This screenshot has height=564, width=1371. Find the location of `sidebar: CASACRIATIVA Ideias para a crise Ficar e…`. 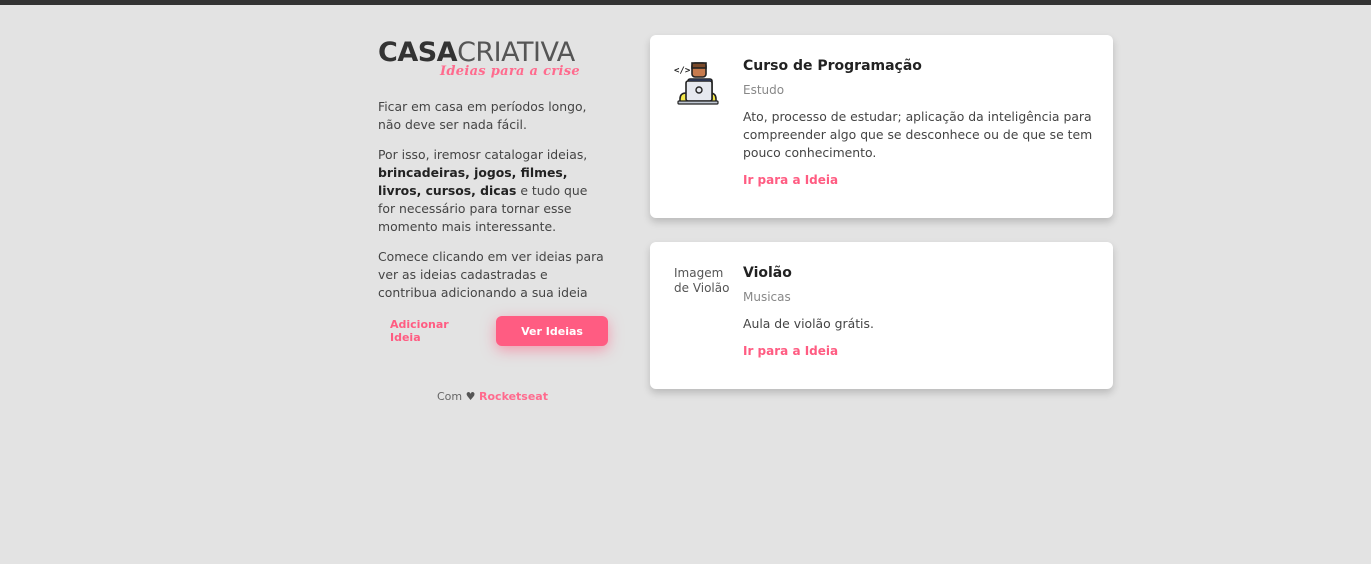

sidebar: CASACRIATIVA Ideias para a crise Ficar e… is located at coordinates (493, 192).